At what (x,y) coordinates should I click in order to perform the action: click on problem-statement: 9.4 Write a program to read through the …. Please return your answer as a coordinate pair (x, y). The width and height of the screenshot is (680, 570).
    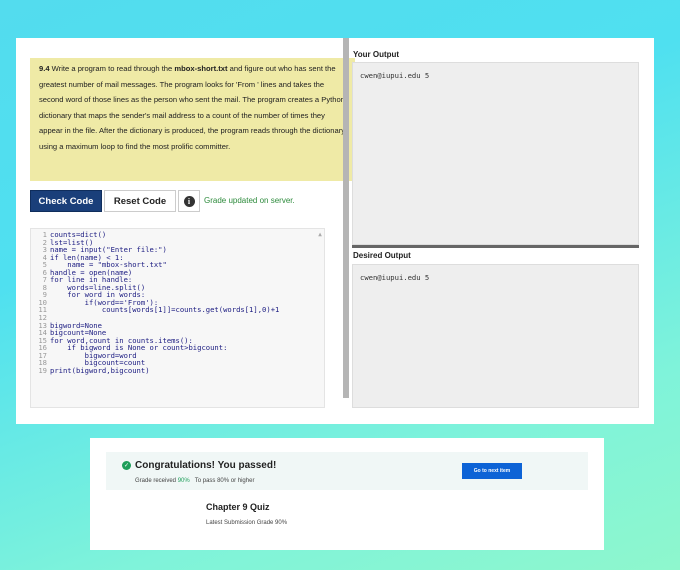
    Looking at the image, I should click on (192, 119).